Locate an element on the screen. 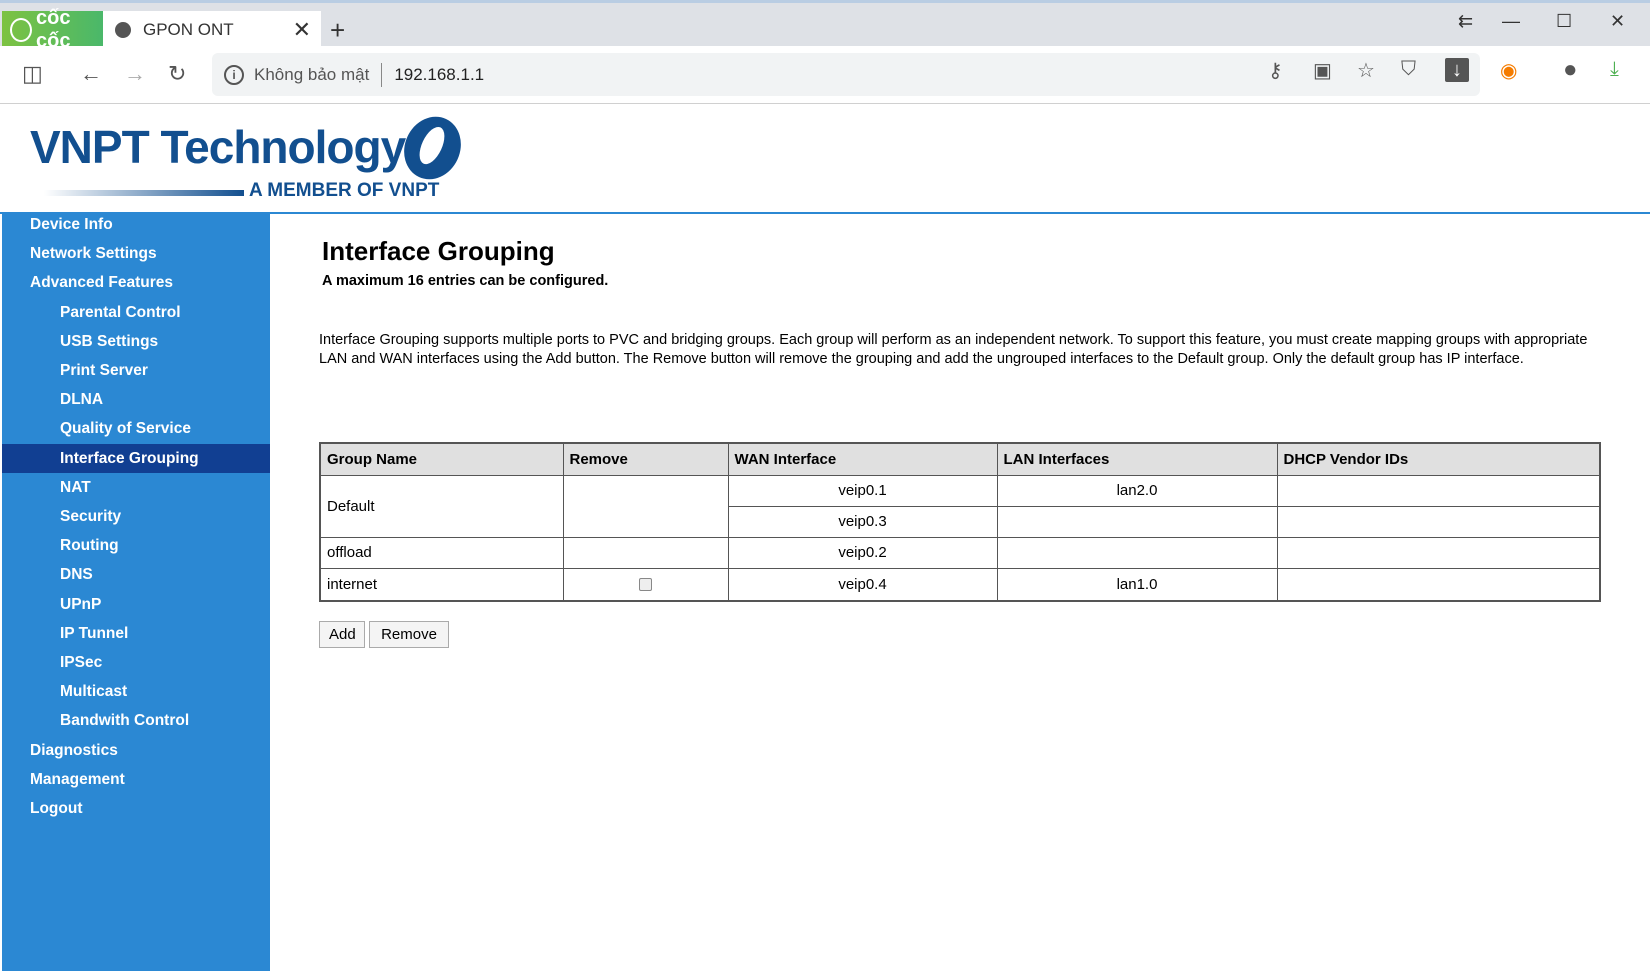 The image size is (1650, 971). group-name-cell: offload is located at coordinates (441, 552).